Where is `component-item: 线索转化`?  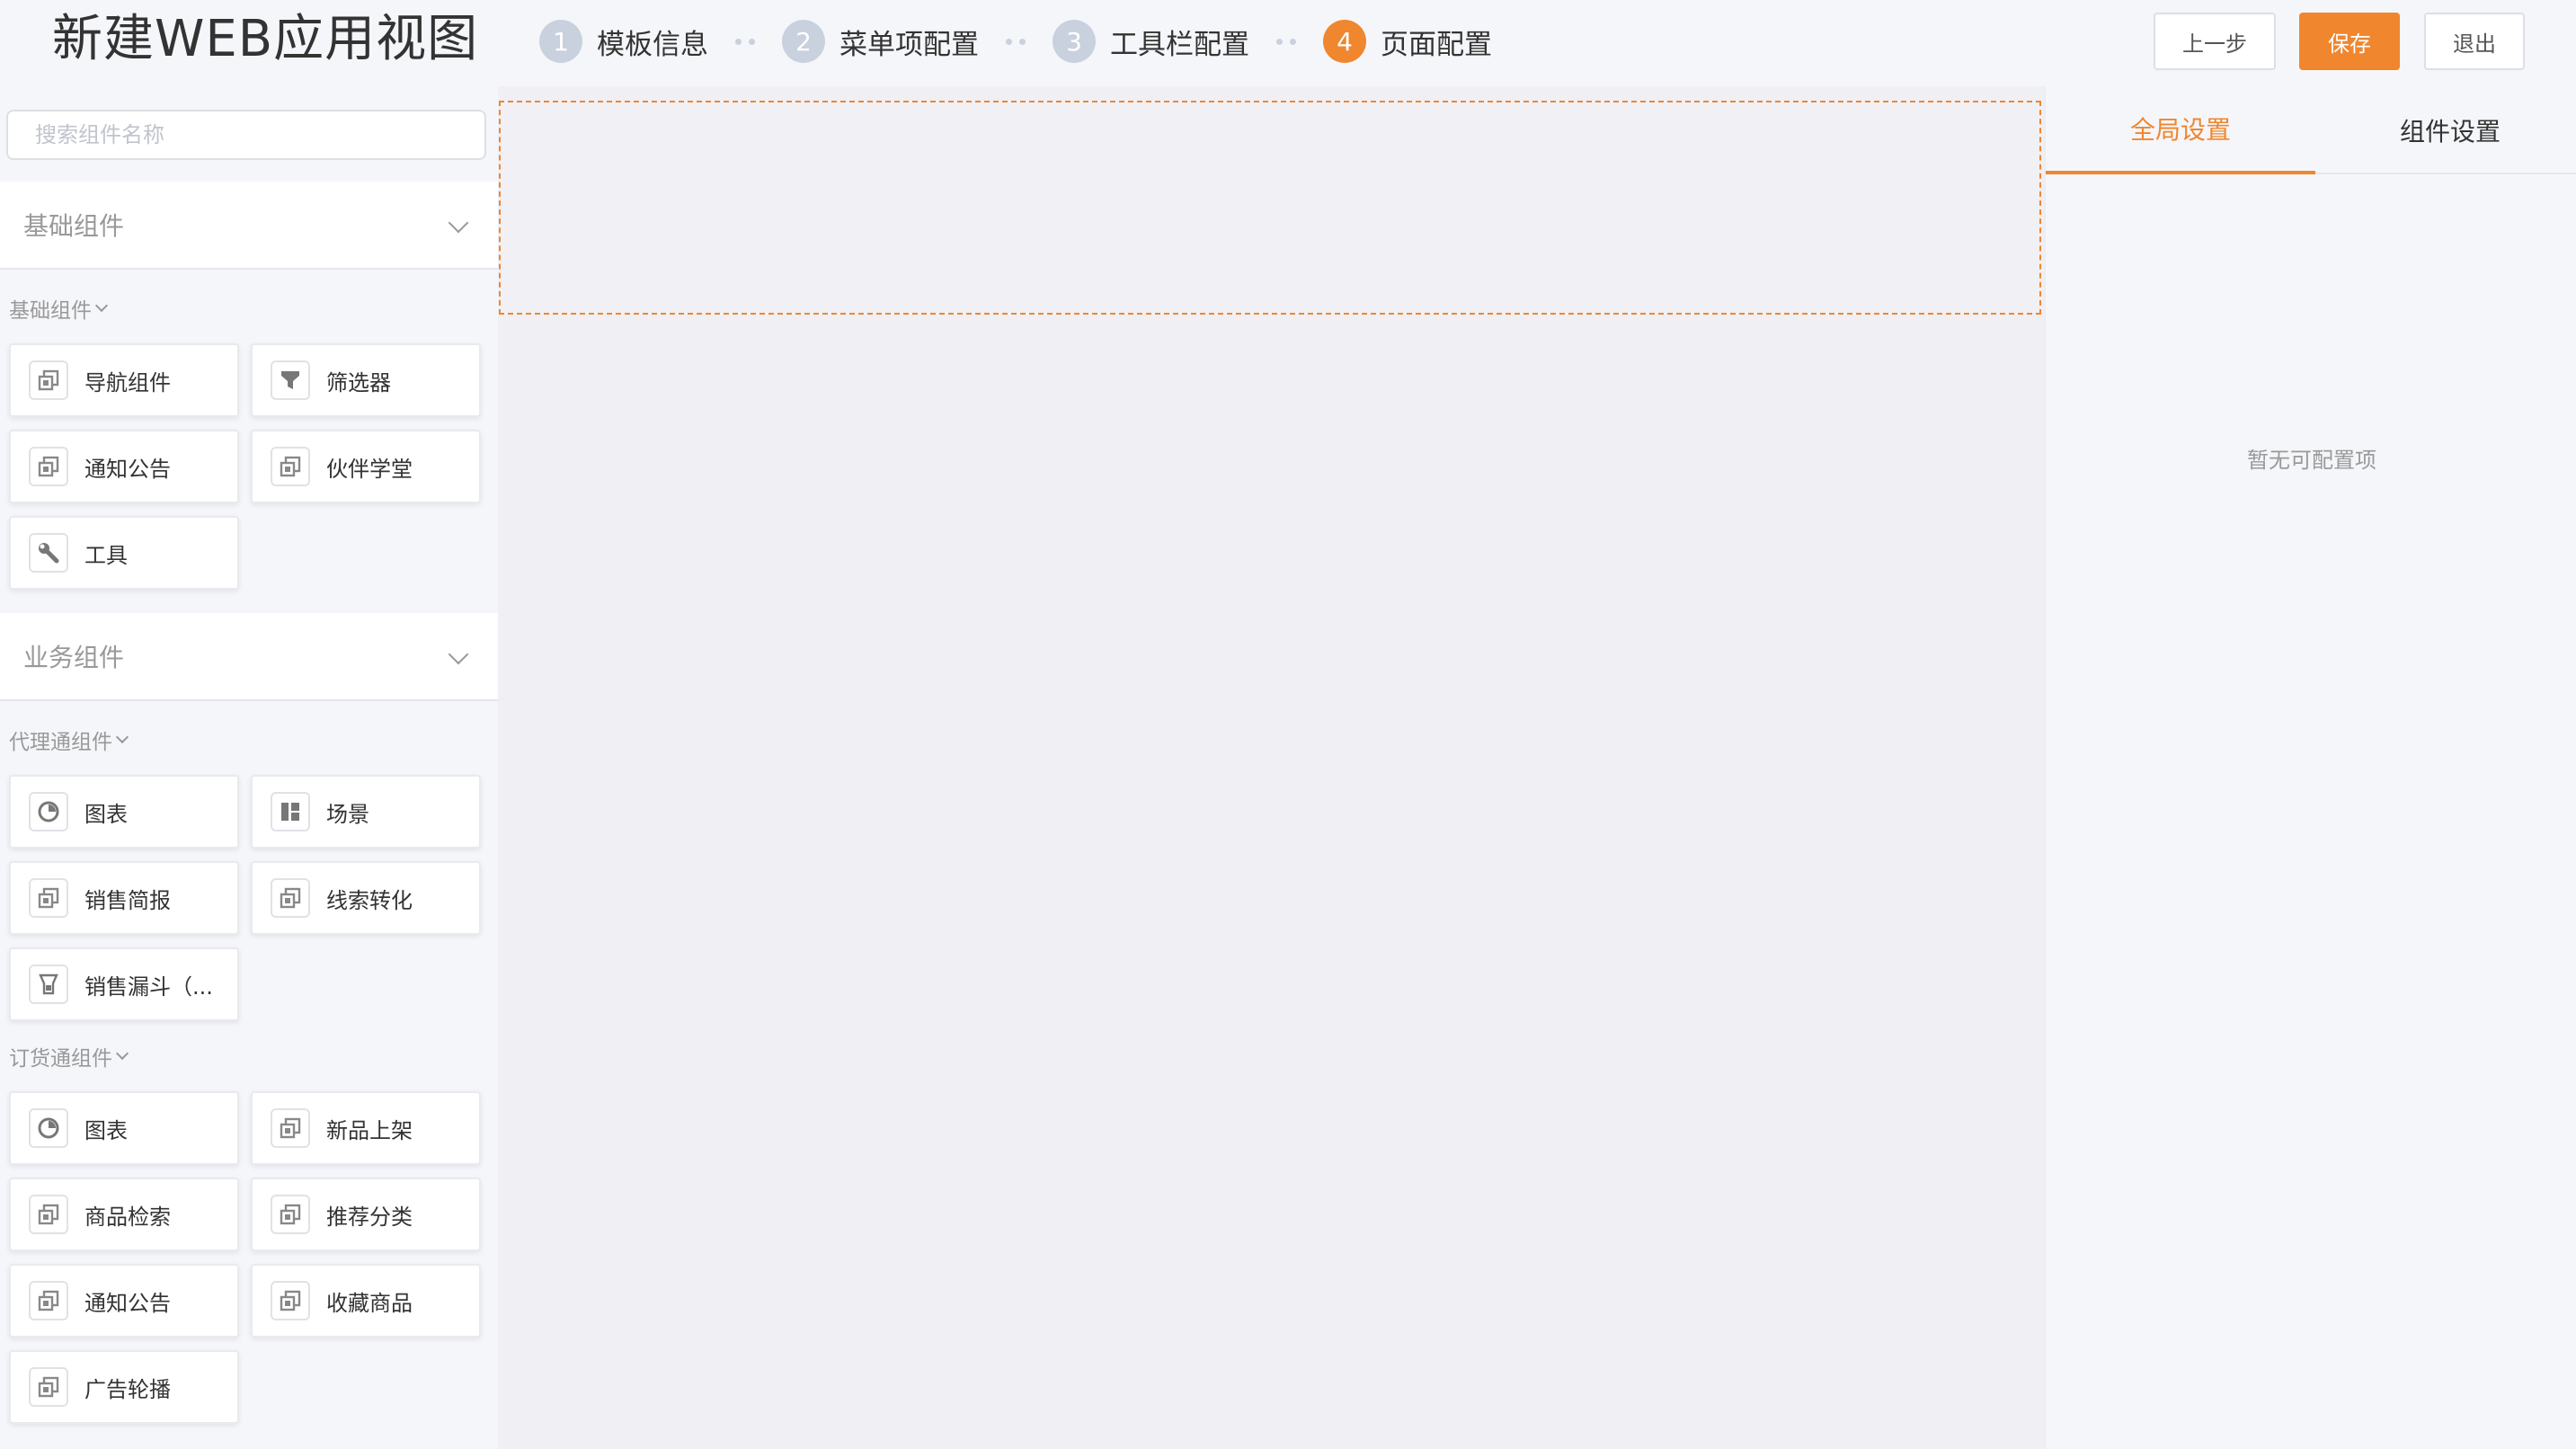
component-item: 线索转化 is located at coordinates (366, 898).